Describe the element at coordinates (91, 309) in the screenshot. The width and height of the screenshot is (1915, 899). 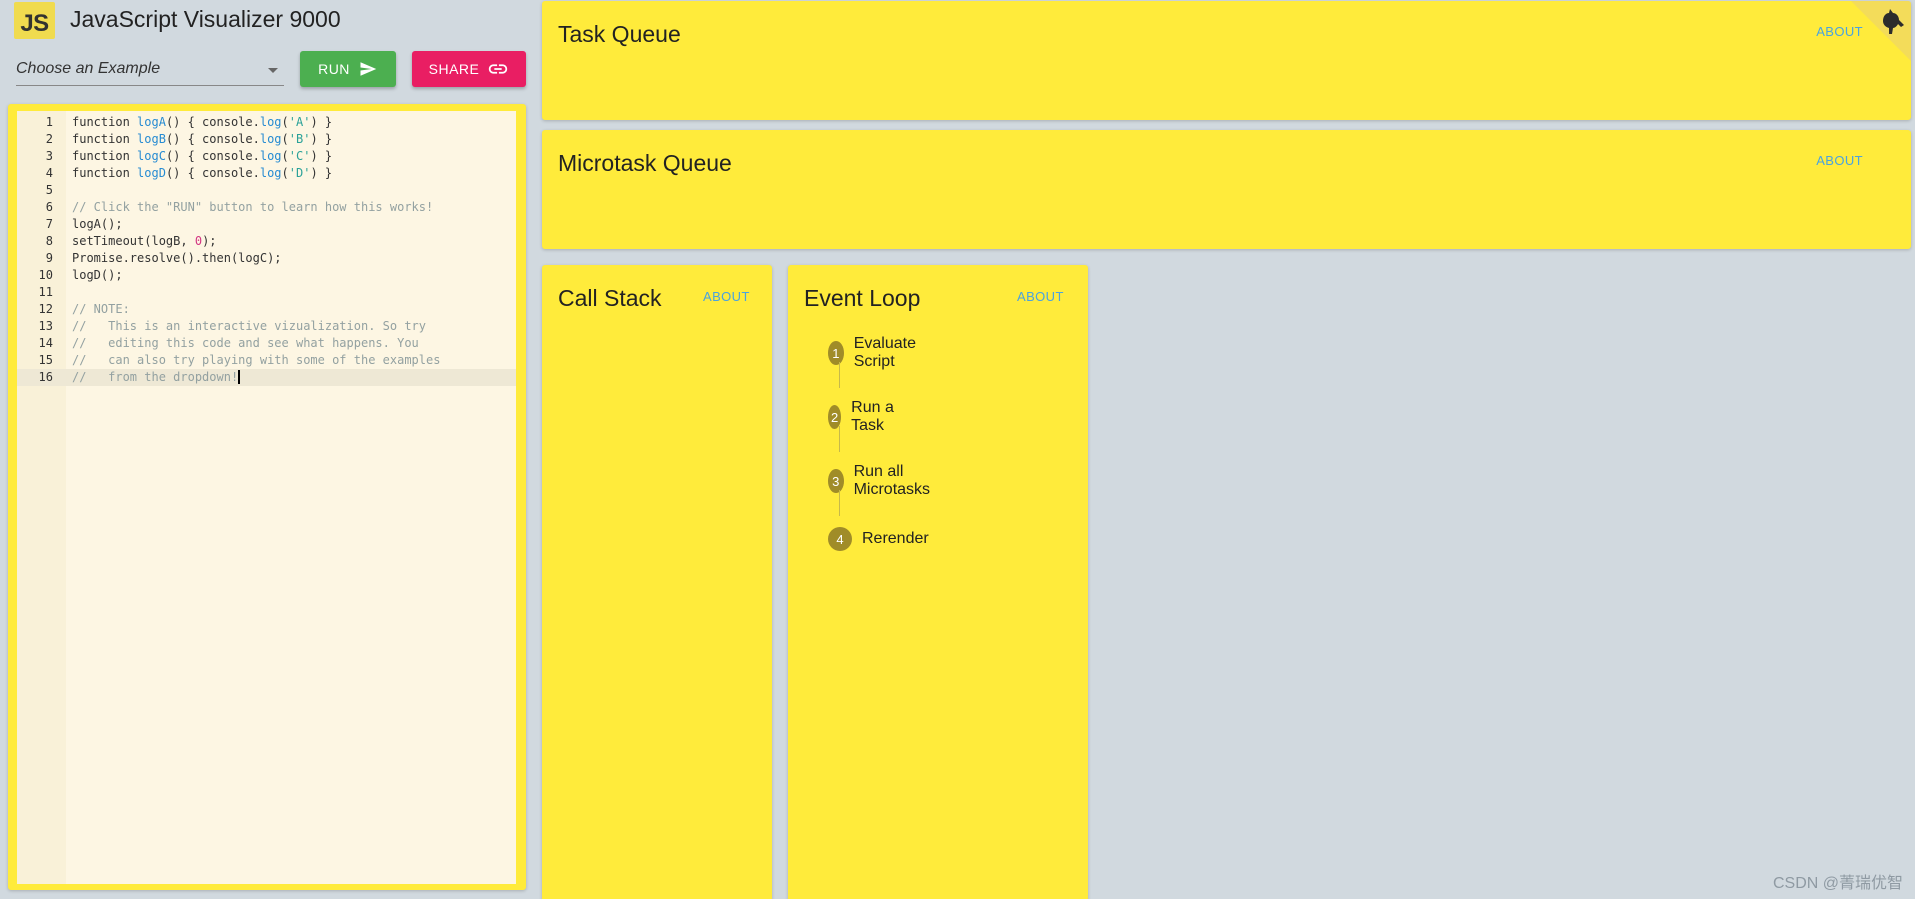
I see `code-text: // NOTE:` at that location.